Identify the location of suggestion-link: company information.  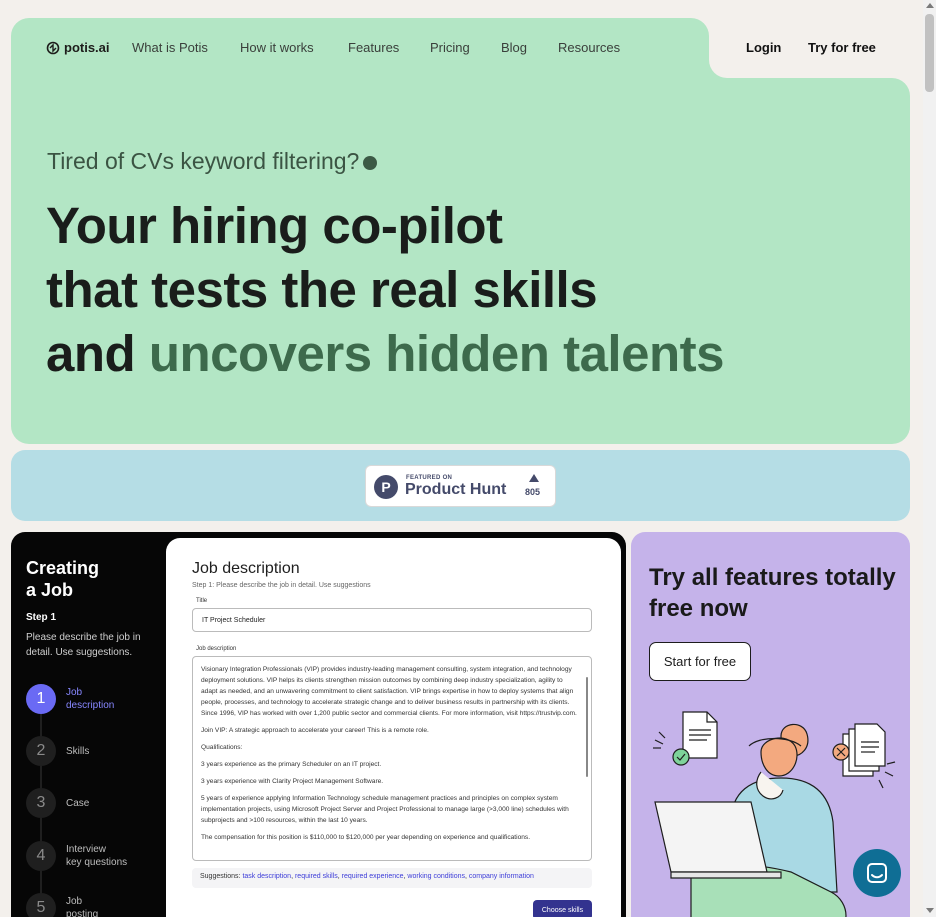
(501, 876).